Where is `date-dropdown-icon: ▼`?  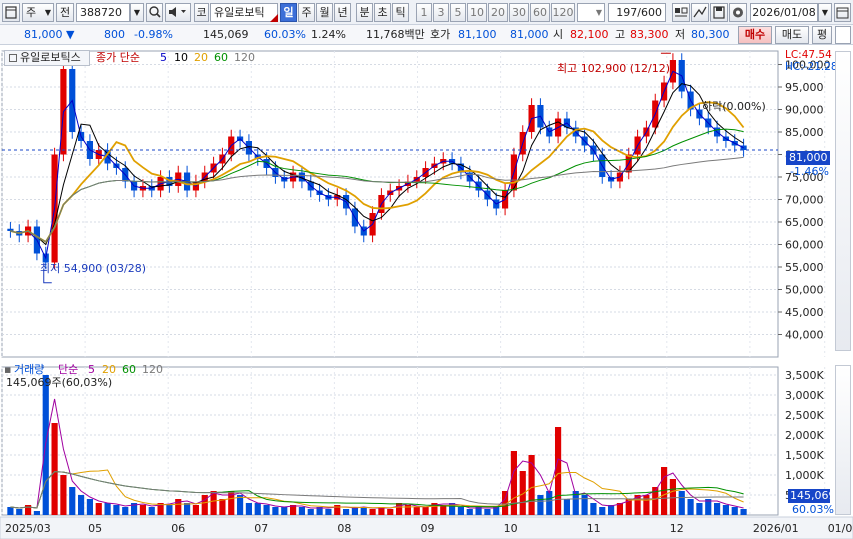
date-dropdown-icon: ▼ is located at coordinates (825, 12).